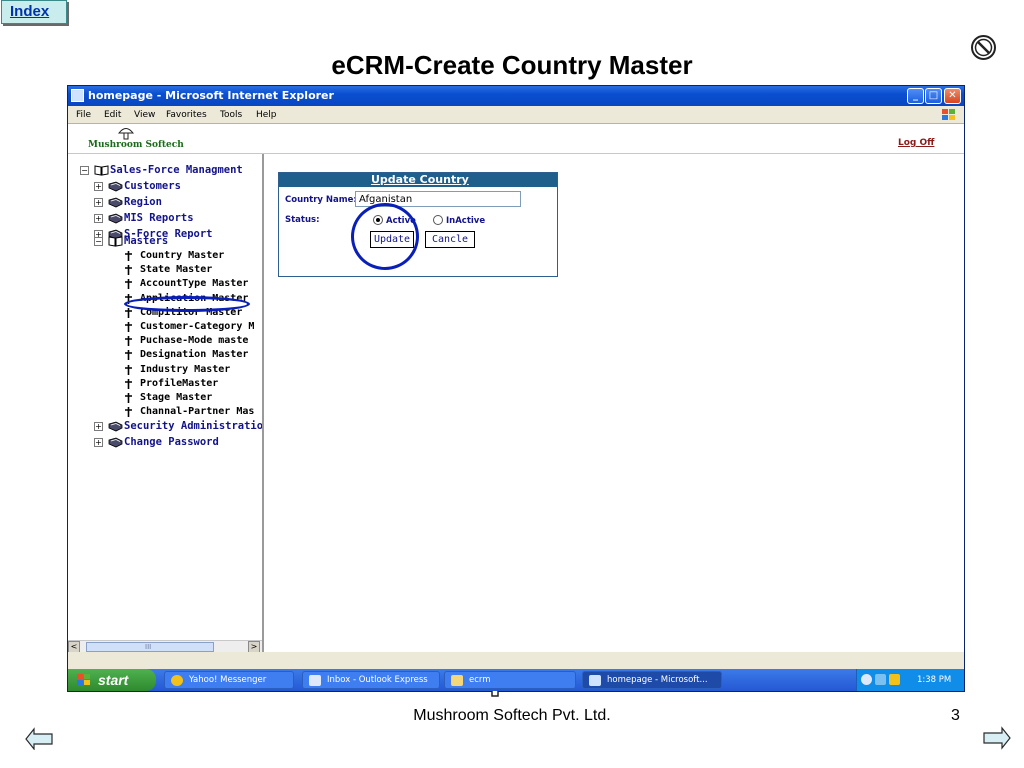  What do you see at coordinates (171, 442) in the screenshot?
I see `tree-group-label: Change Password` at bounding box center [171, 442].